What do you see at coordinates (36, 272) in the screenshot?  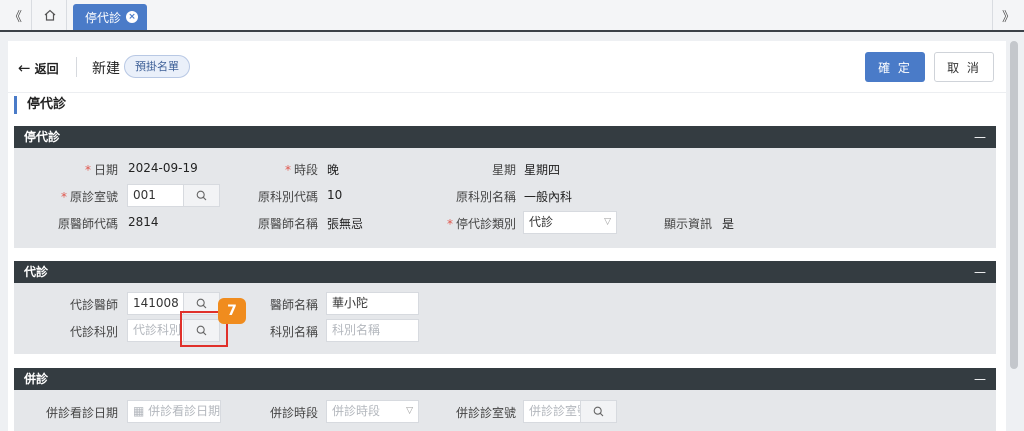 I see `section-title: 代診` at bounding box center [36, 272].